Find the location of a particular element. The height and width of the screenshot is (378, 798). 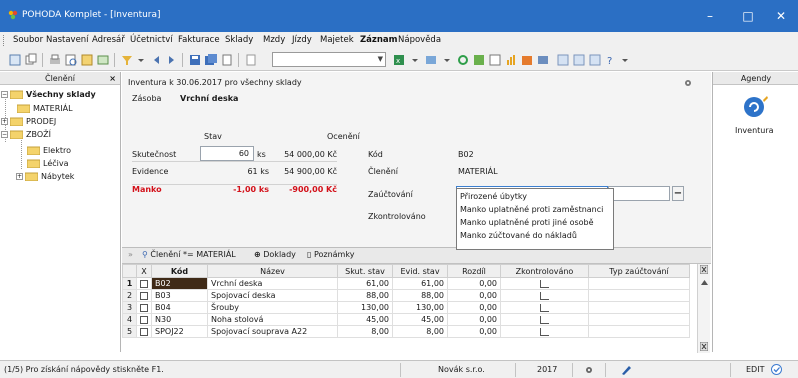

pen-icon is located at coordinates (626, 370).